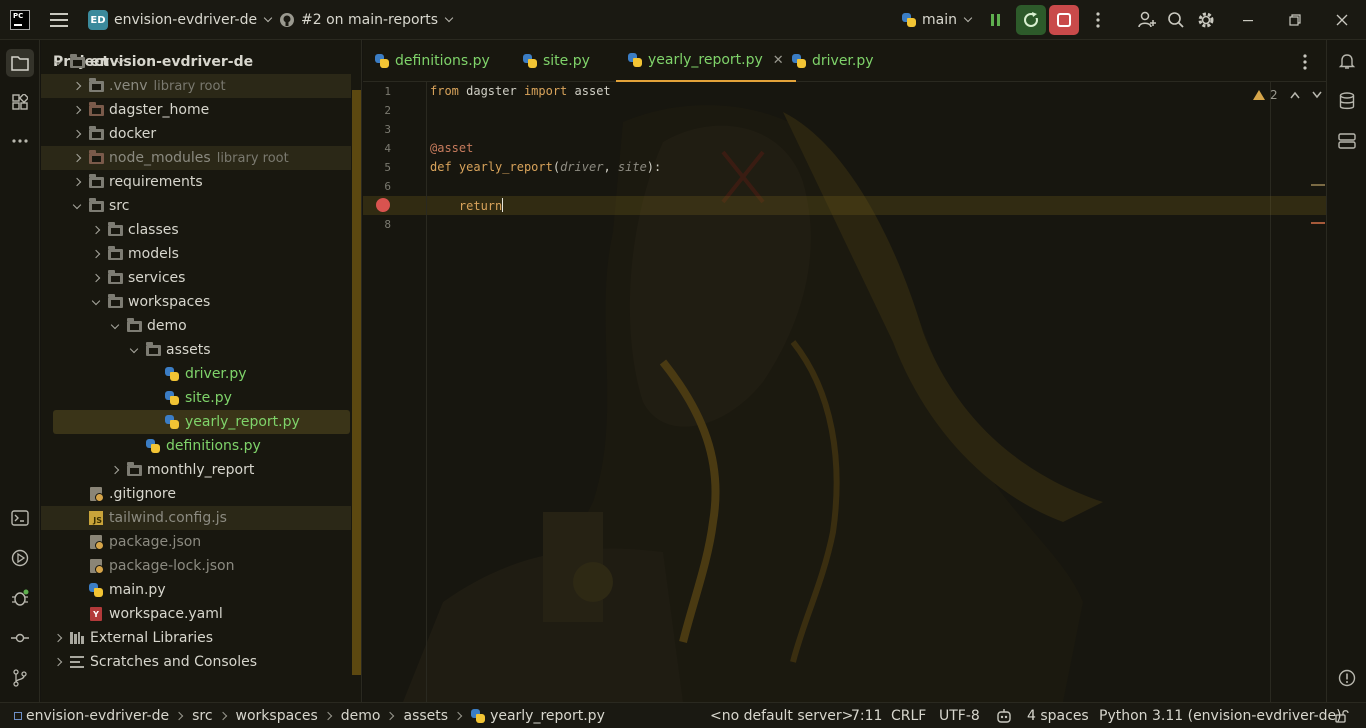 The image size is (1366, 728). Describe the element at coordinates (1295, 95) in the screenshot. I see `chevron-up-icon` at that location.